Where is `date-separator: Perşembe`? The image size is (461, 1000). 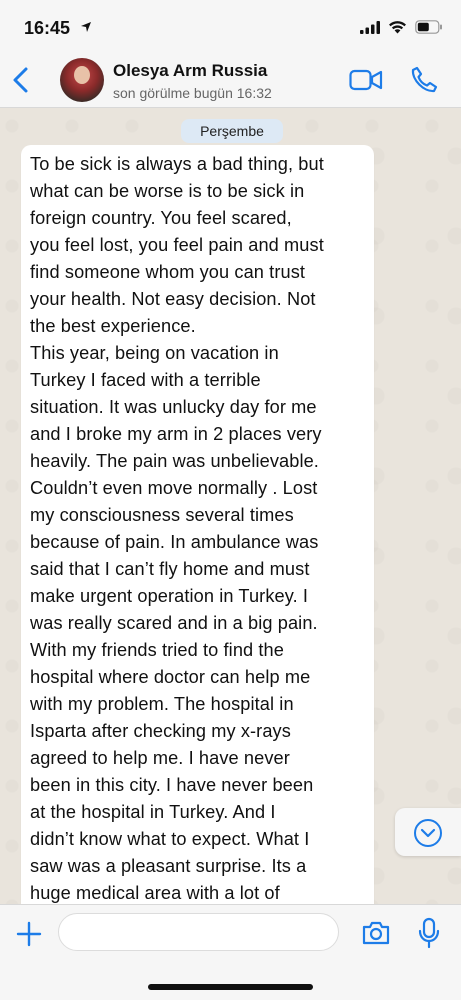
date-separator: Perşembe is located at coordinates (232, 131).